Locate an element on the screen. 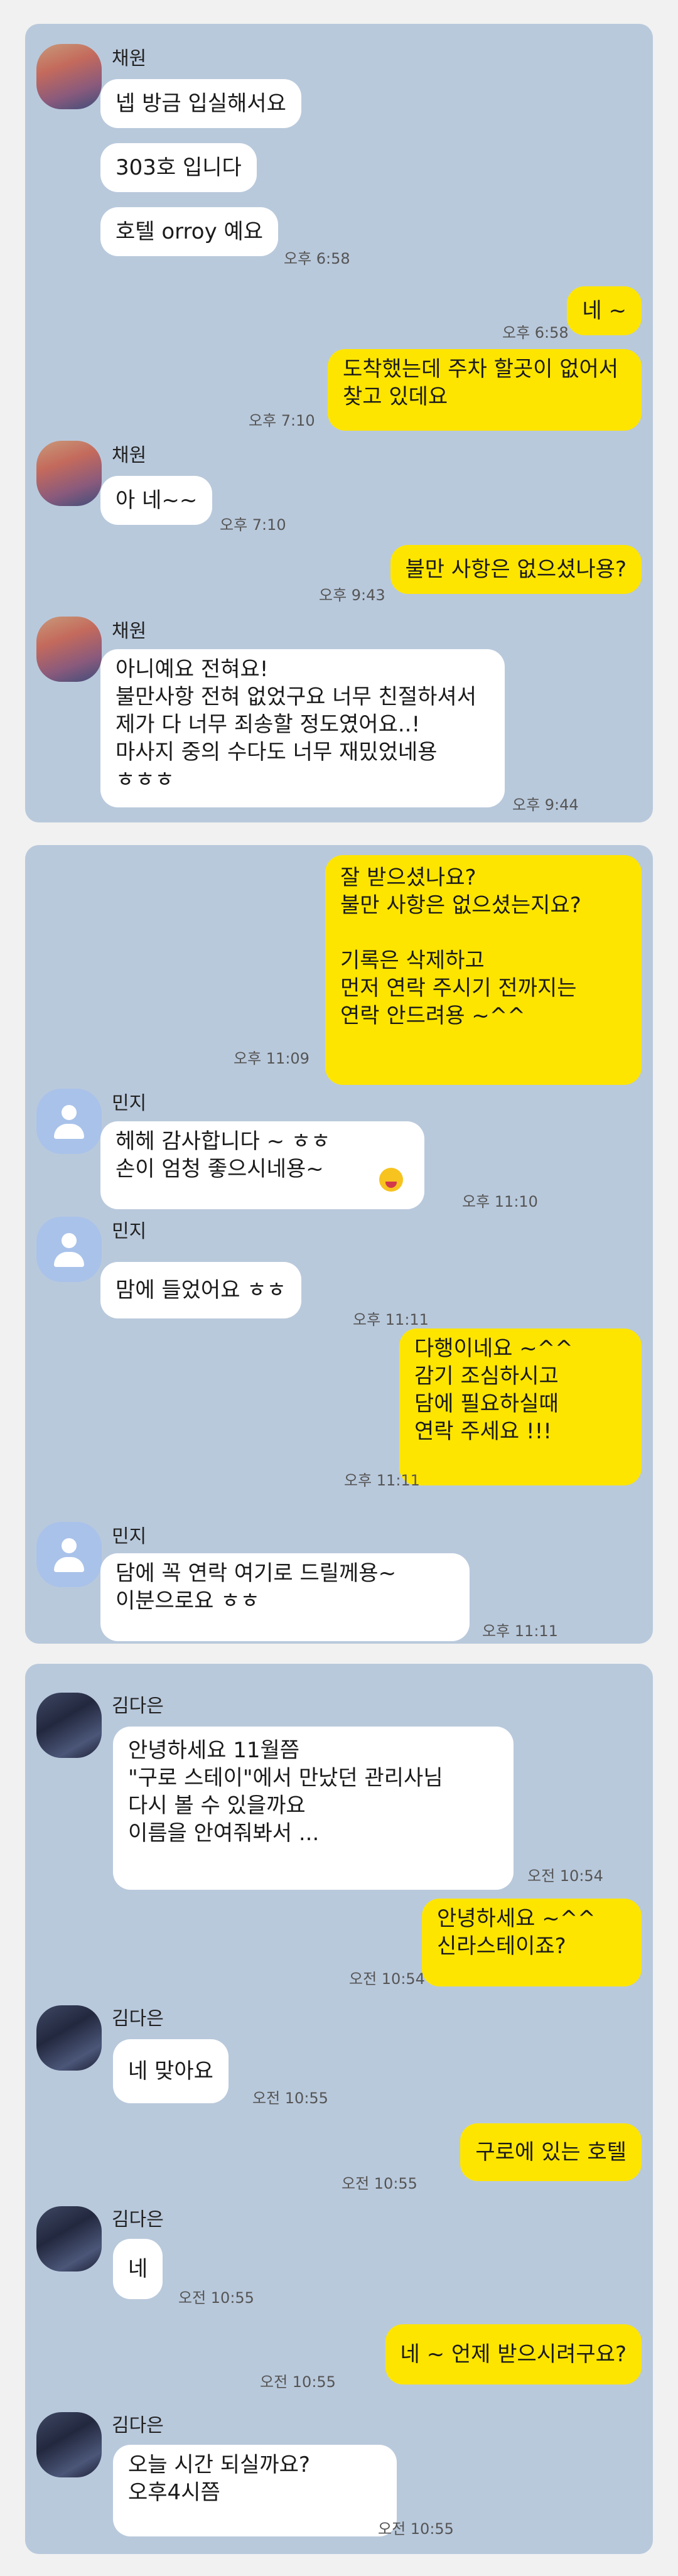  message-bubble: 넵 방금 입실해서요 is located at coordinates (201, 103).